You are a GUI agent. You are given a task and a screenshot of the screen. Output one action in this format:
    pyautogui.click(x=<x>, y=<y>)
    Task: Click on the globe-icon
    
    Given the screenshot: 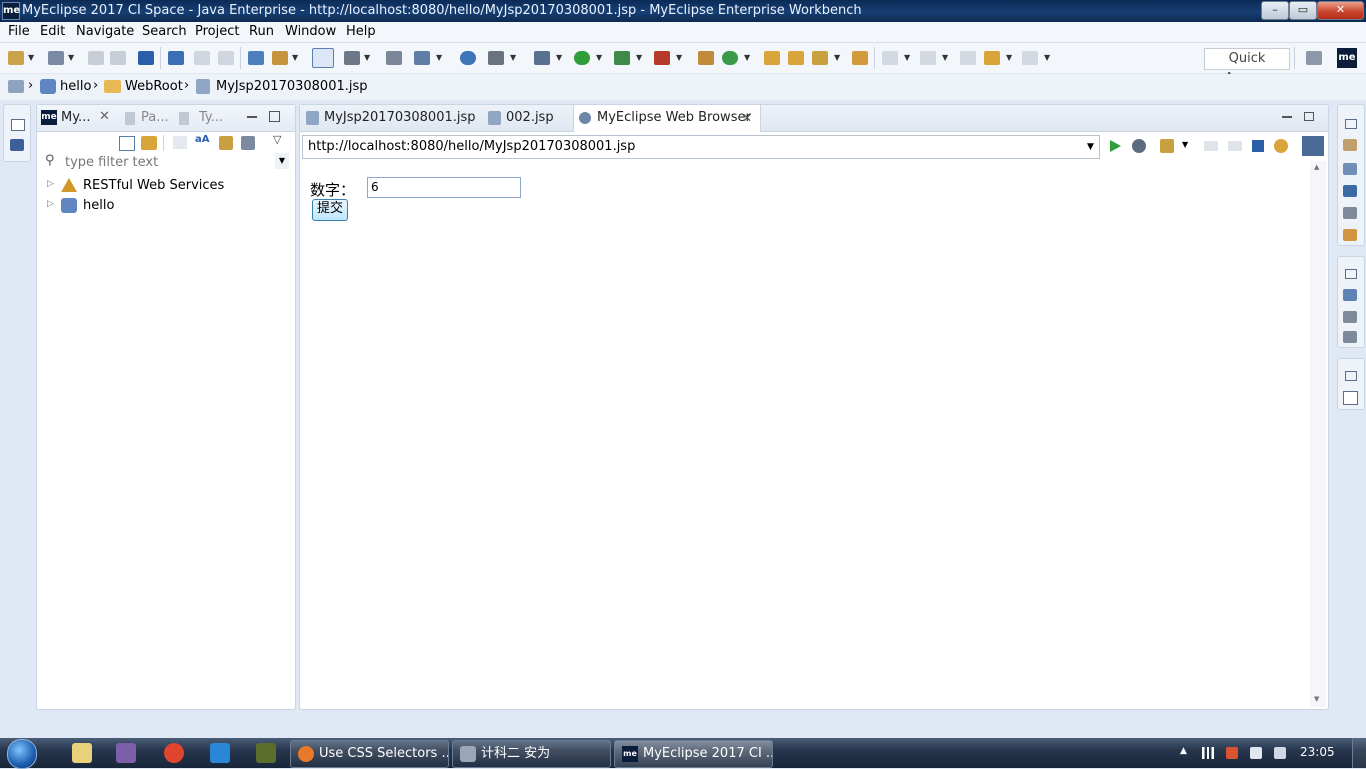 What is the action you would take?
    pyautogui.click(x=468, y=58)
    